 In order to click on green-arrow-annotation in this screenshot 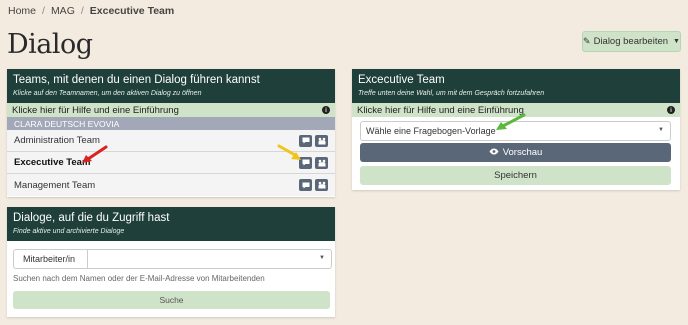, I will do `click(511, 121)`.